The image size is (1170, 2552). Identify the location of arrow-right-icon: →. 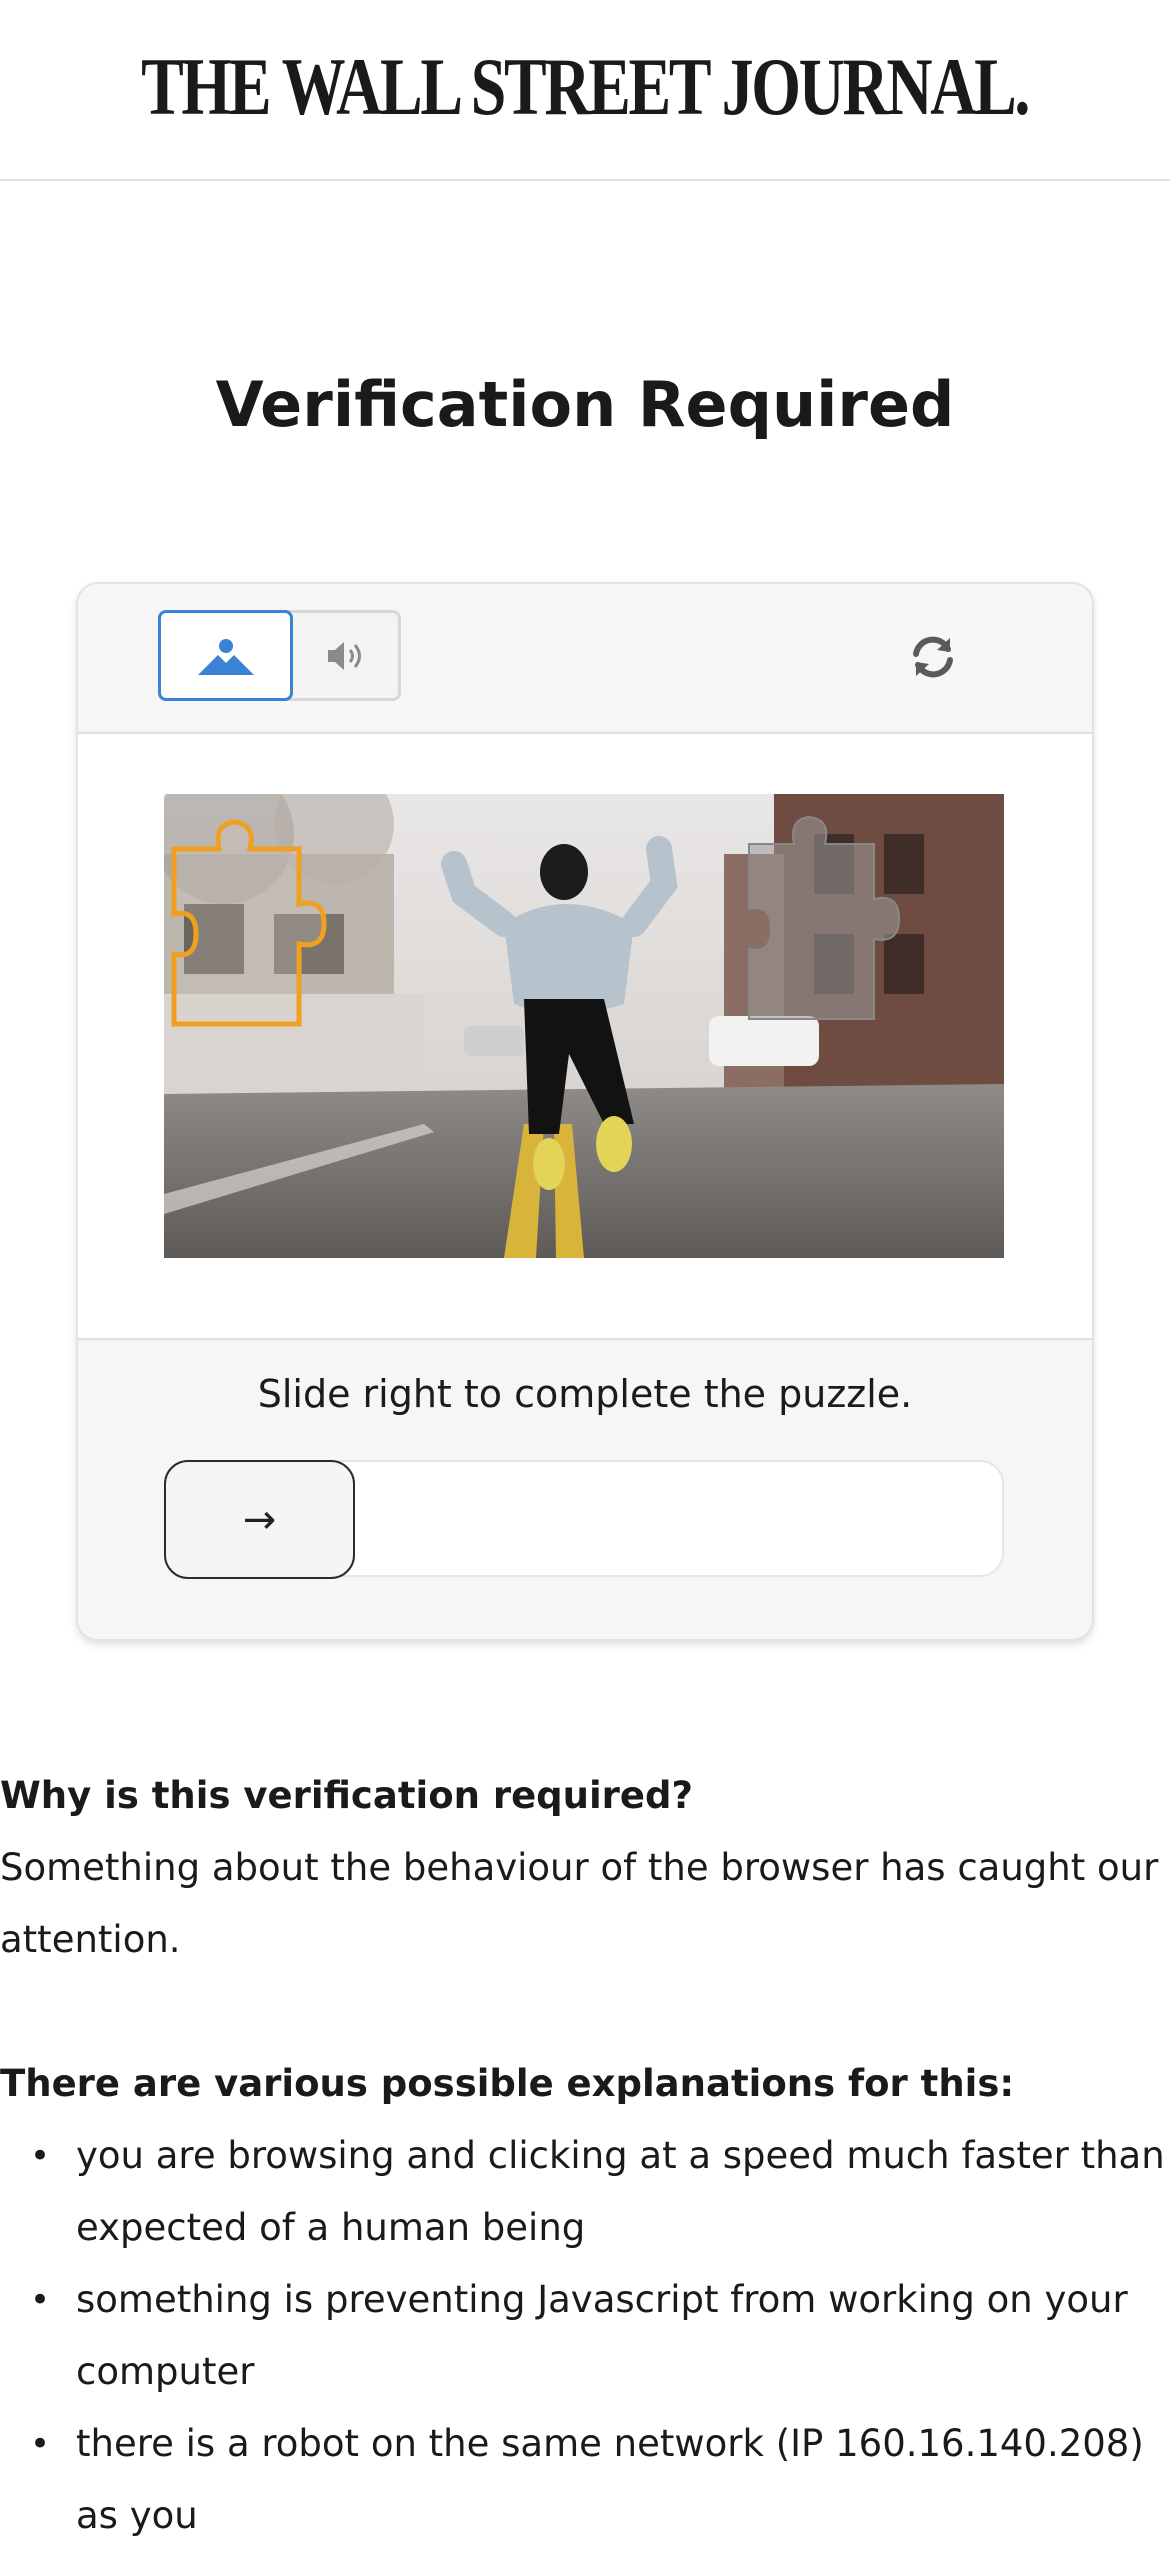
(259, 1519).